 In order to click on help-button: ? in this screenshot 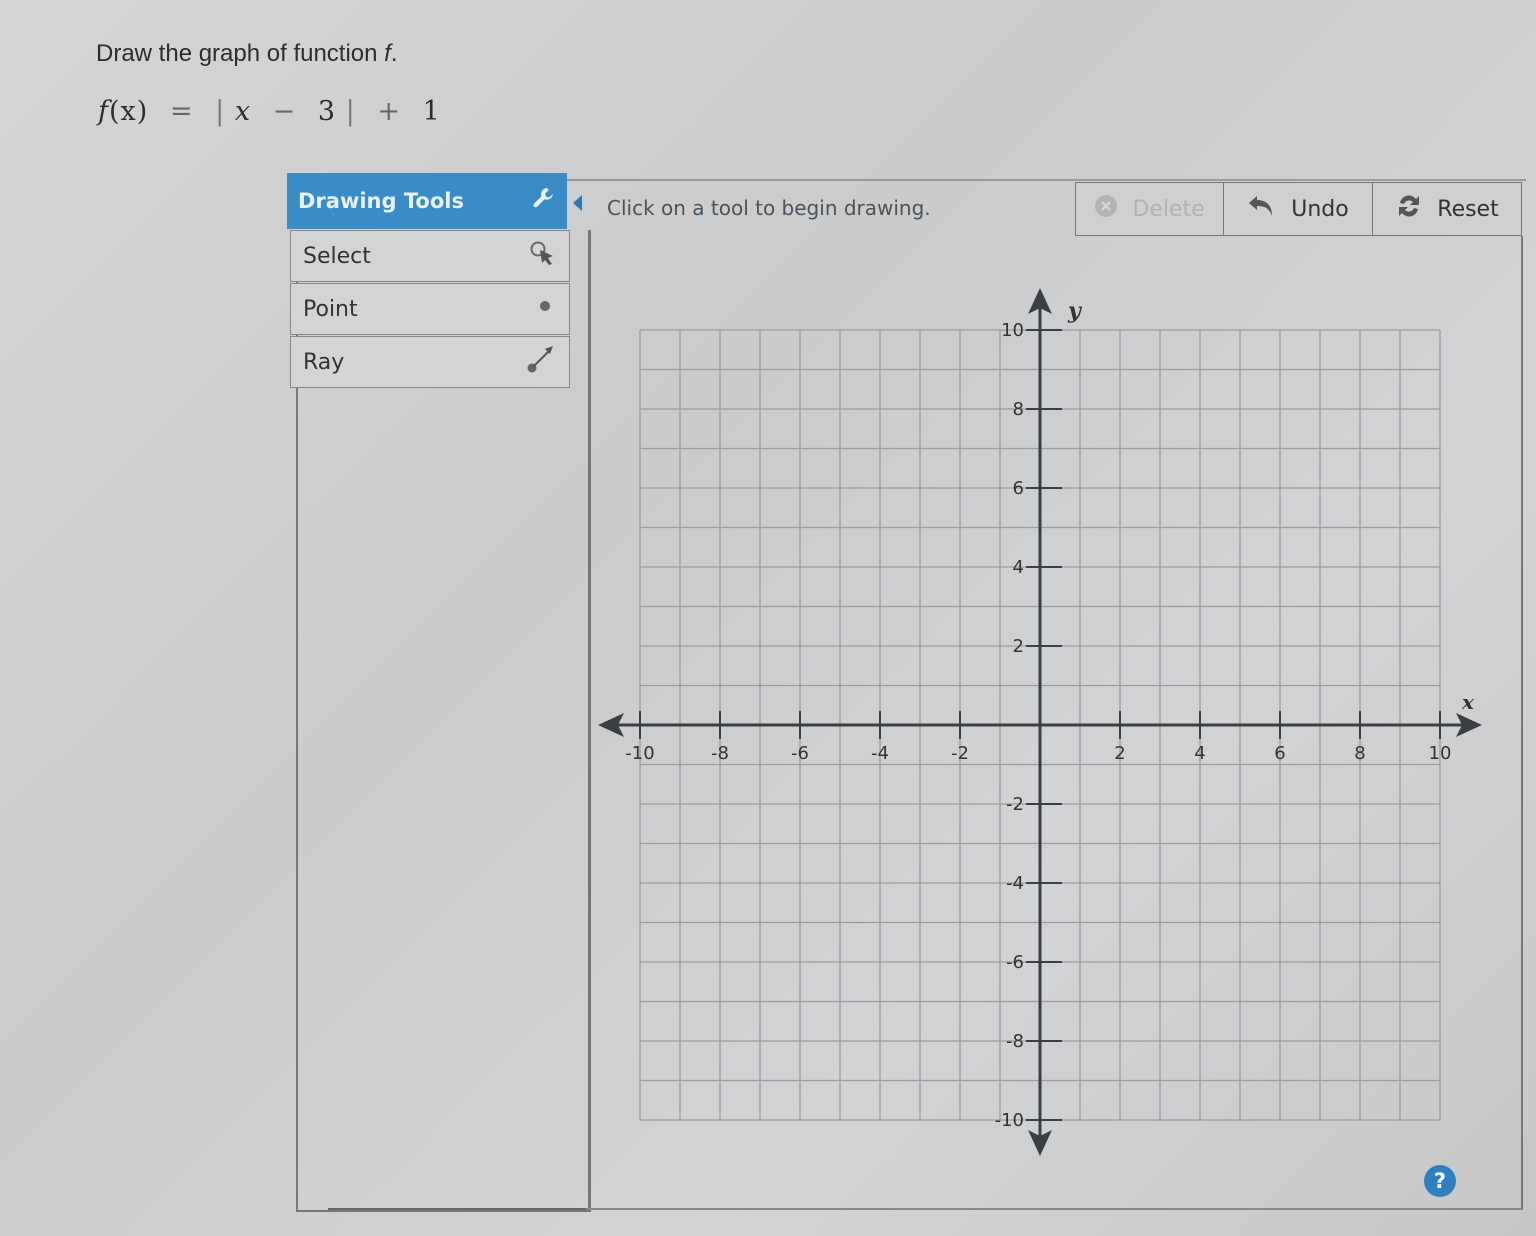, I will do `click(1440, 1181)`.